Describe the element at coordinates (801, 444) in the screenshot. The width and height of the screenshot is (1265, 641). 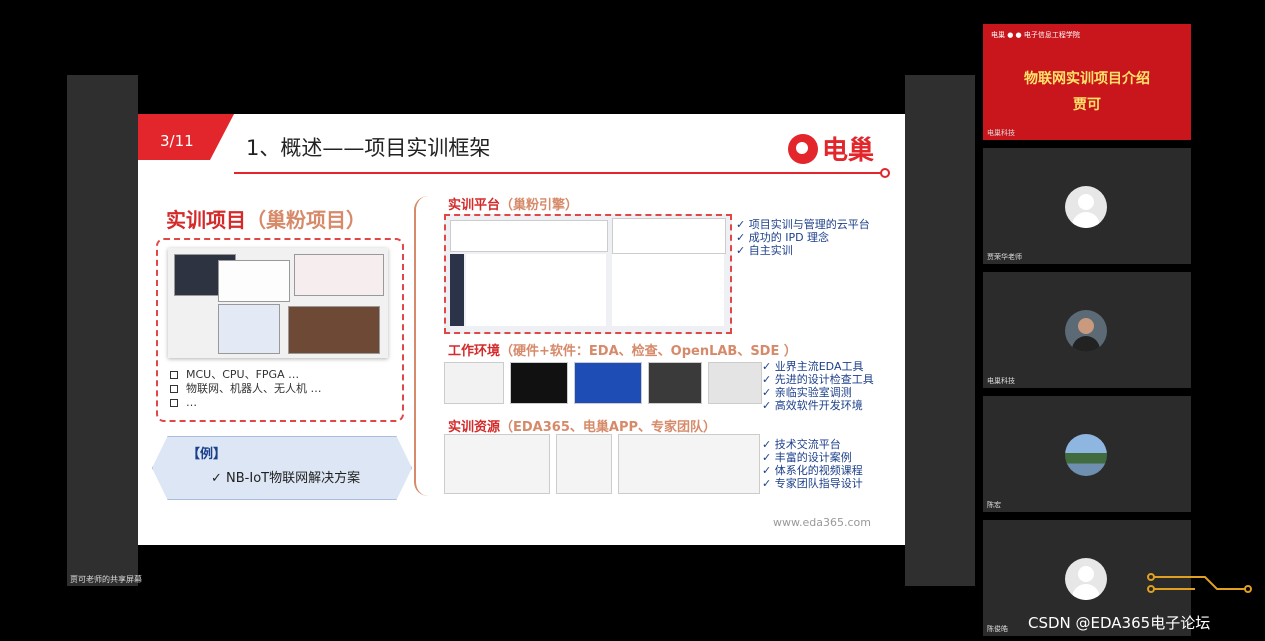
I see `list-item: ✓ 技术交流平台` at that location.